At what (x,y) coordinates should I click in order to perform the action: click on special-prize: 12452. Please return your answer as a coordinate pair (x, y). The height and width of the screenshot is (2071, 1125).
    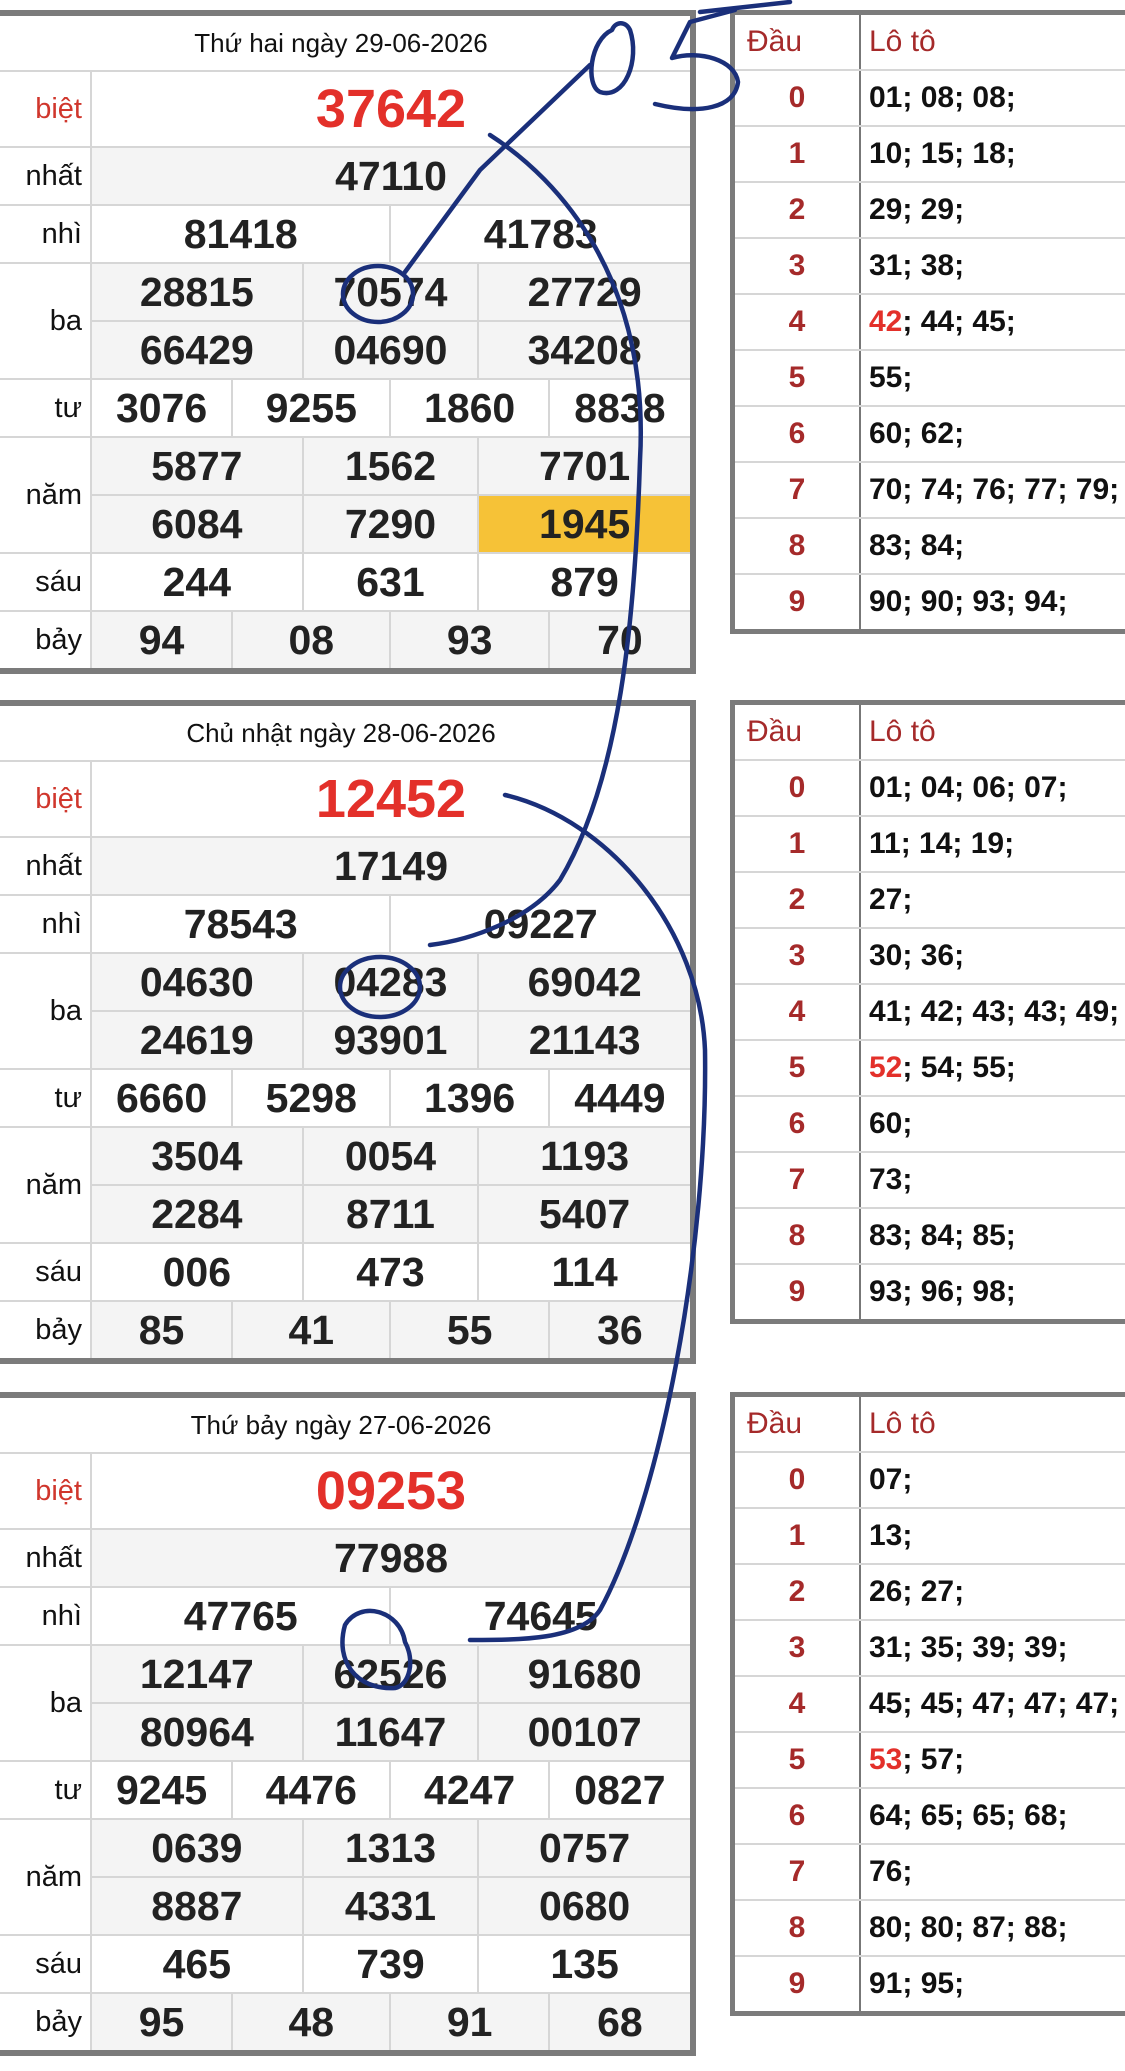
    Looking at the image, I should click on (392, 799).